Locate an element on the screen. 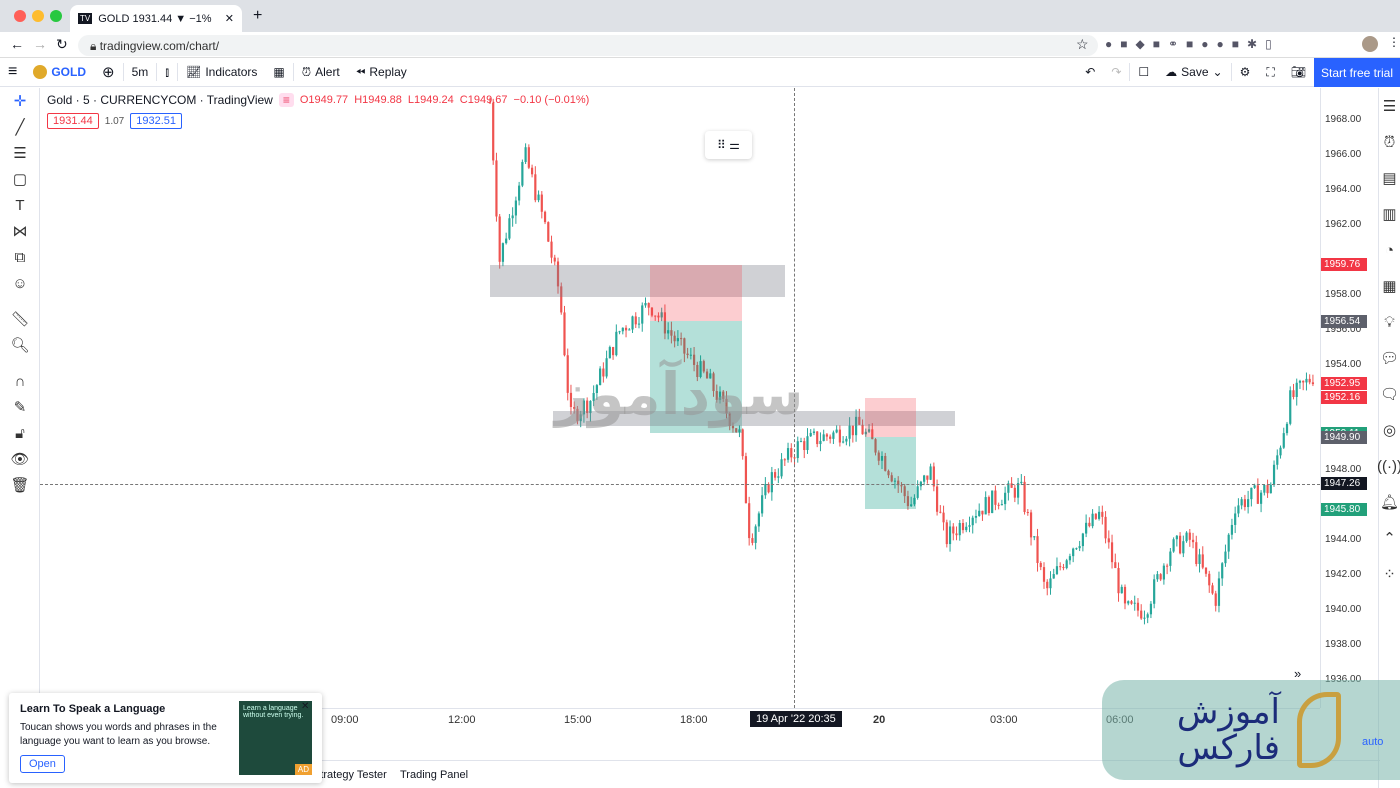 The image size is (1400, 788). ad-close-icon: ✕ is located at coordinates (305, 706).